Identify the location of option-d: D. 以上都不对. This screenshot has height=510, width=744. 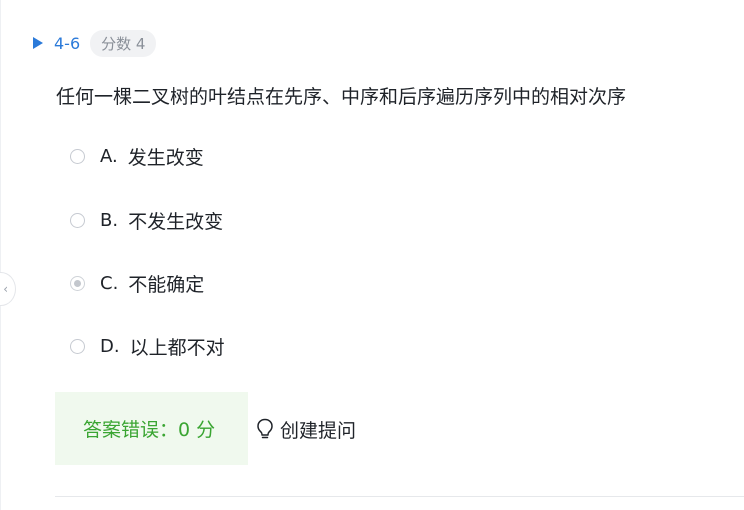
(147, 346).